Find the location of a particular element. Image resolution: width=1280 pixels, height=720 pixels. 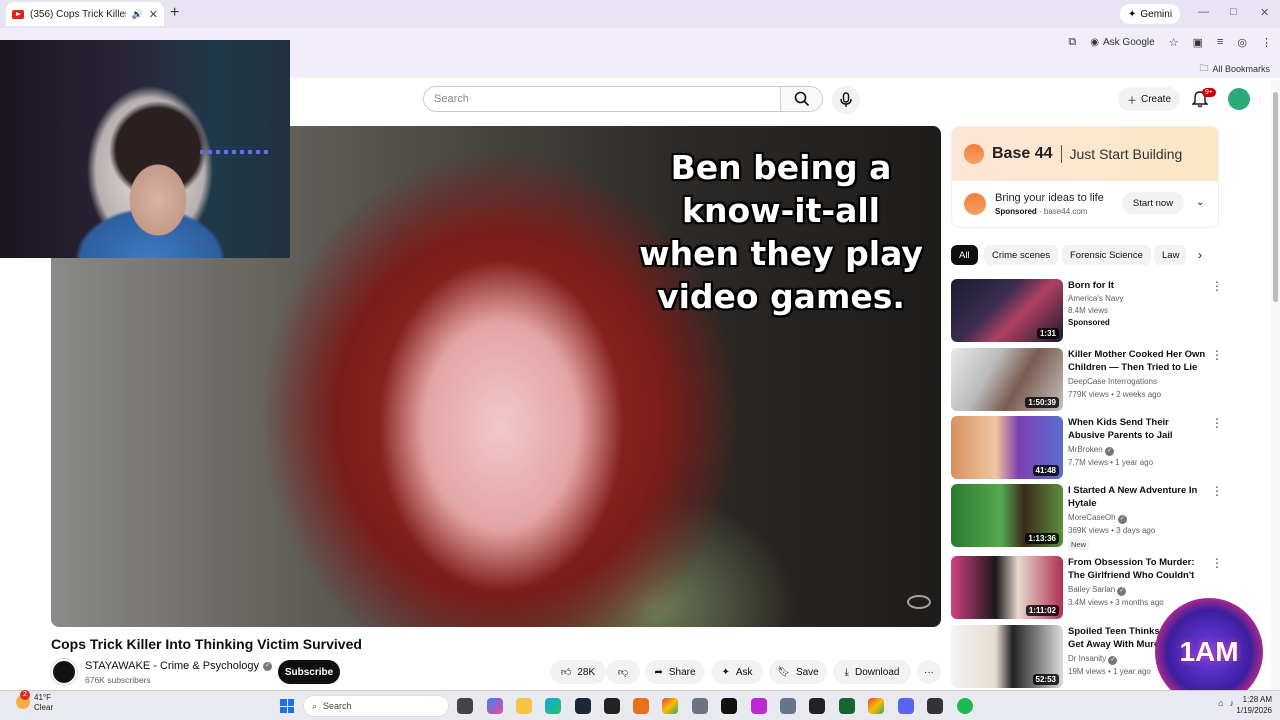

recommendation-title: I Started A New Adventure In Hytale is located at coordinates (1137, 497).